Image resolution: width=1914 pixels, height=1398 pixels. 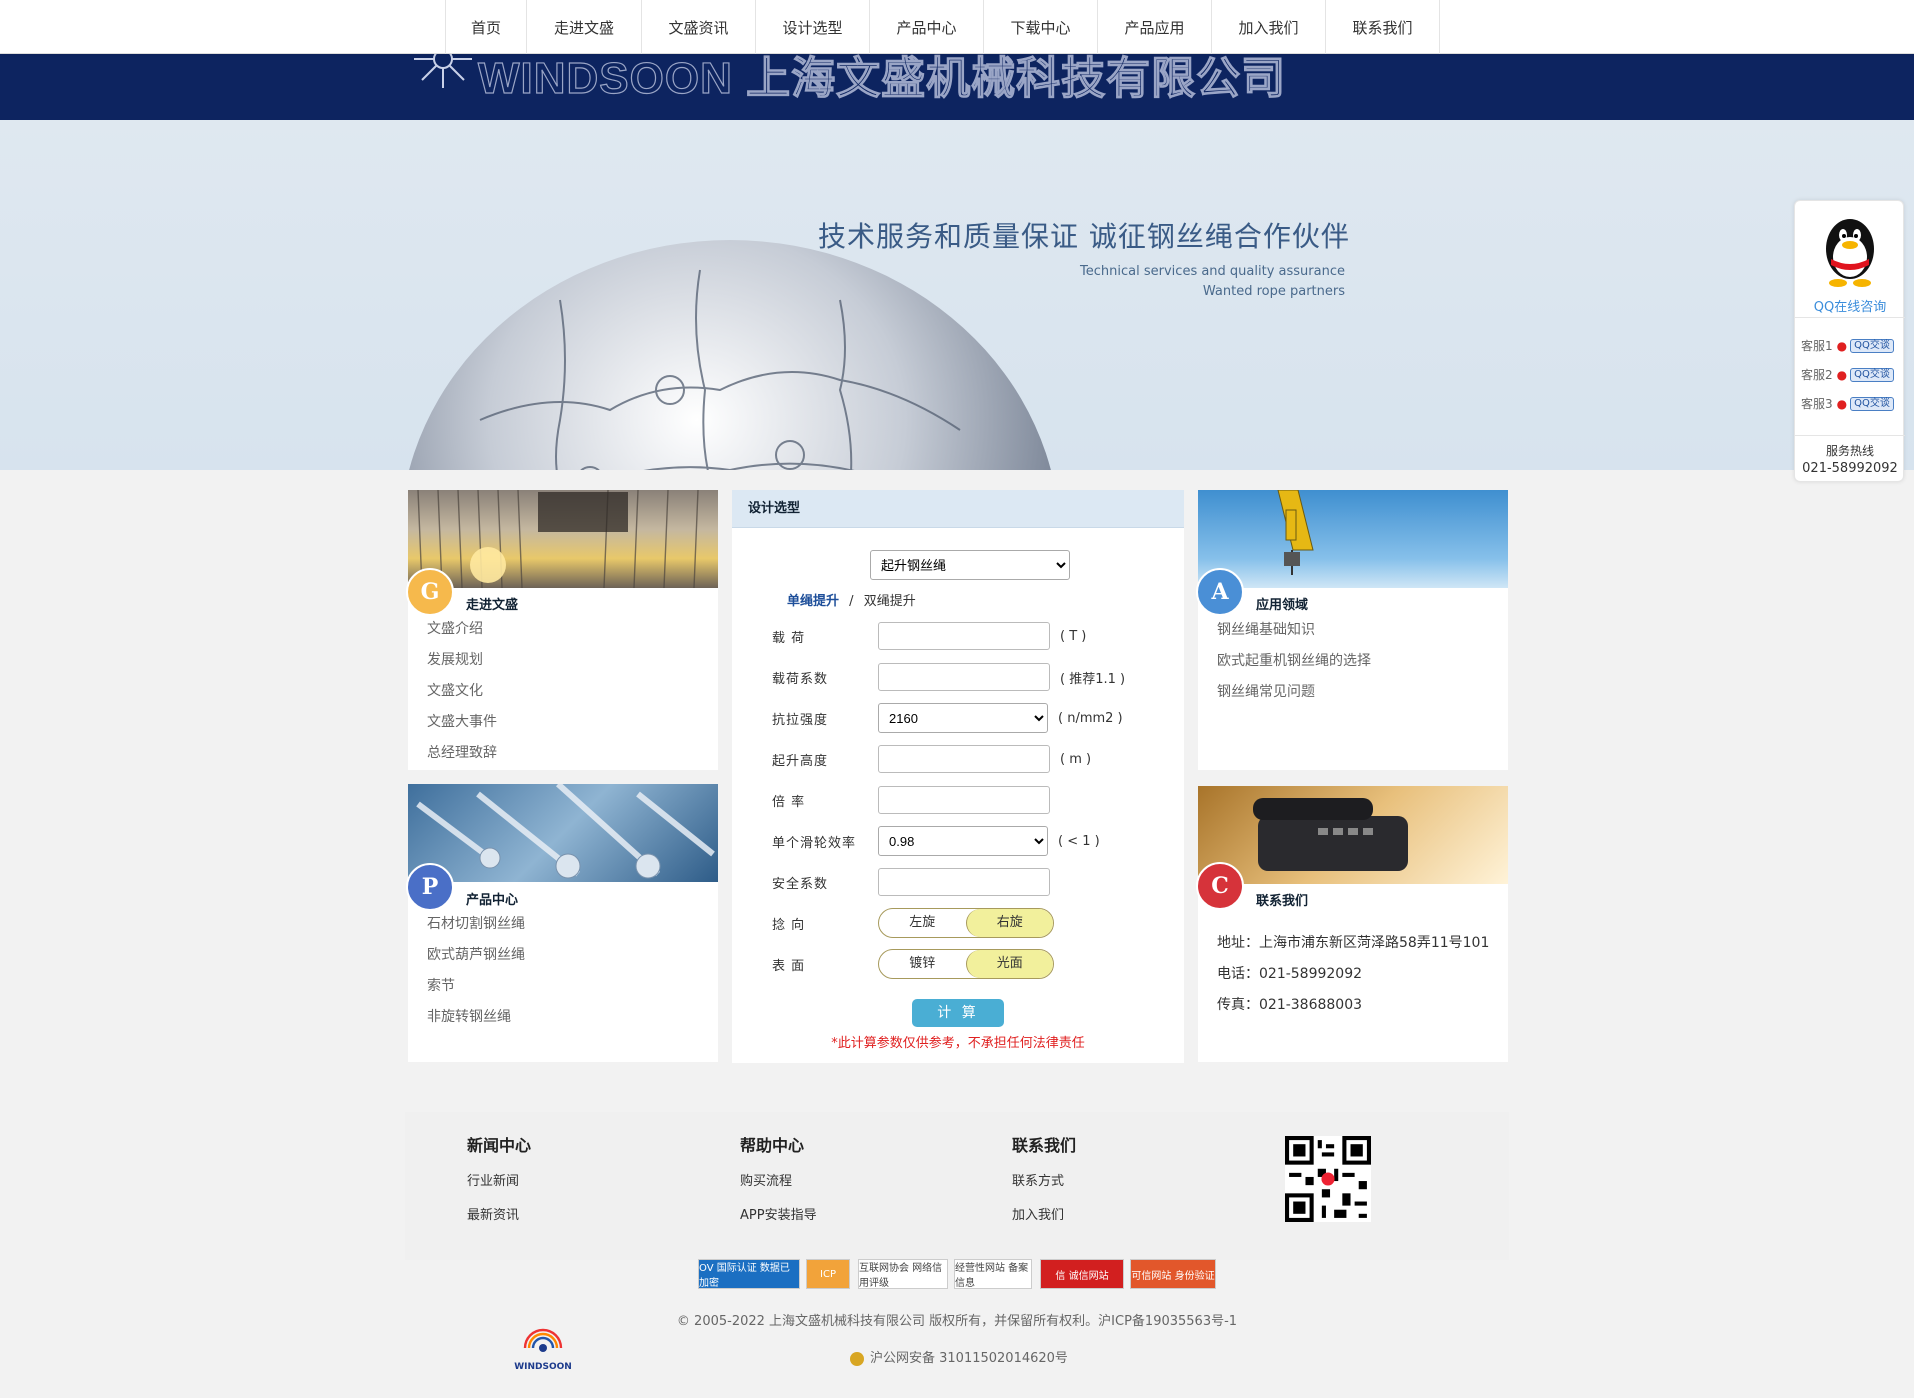 I want to click on about-list: 文盛介绍 发展规划 文盛文化 文盛大事件 总经理致辞, so click(x=462, y=691).